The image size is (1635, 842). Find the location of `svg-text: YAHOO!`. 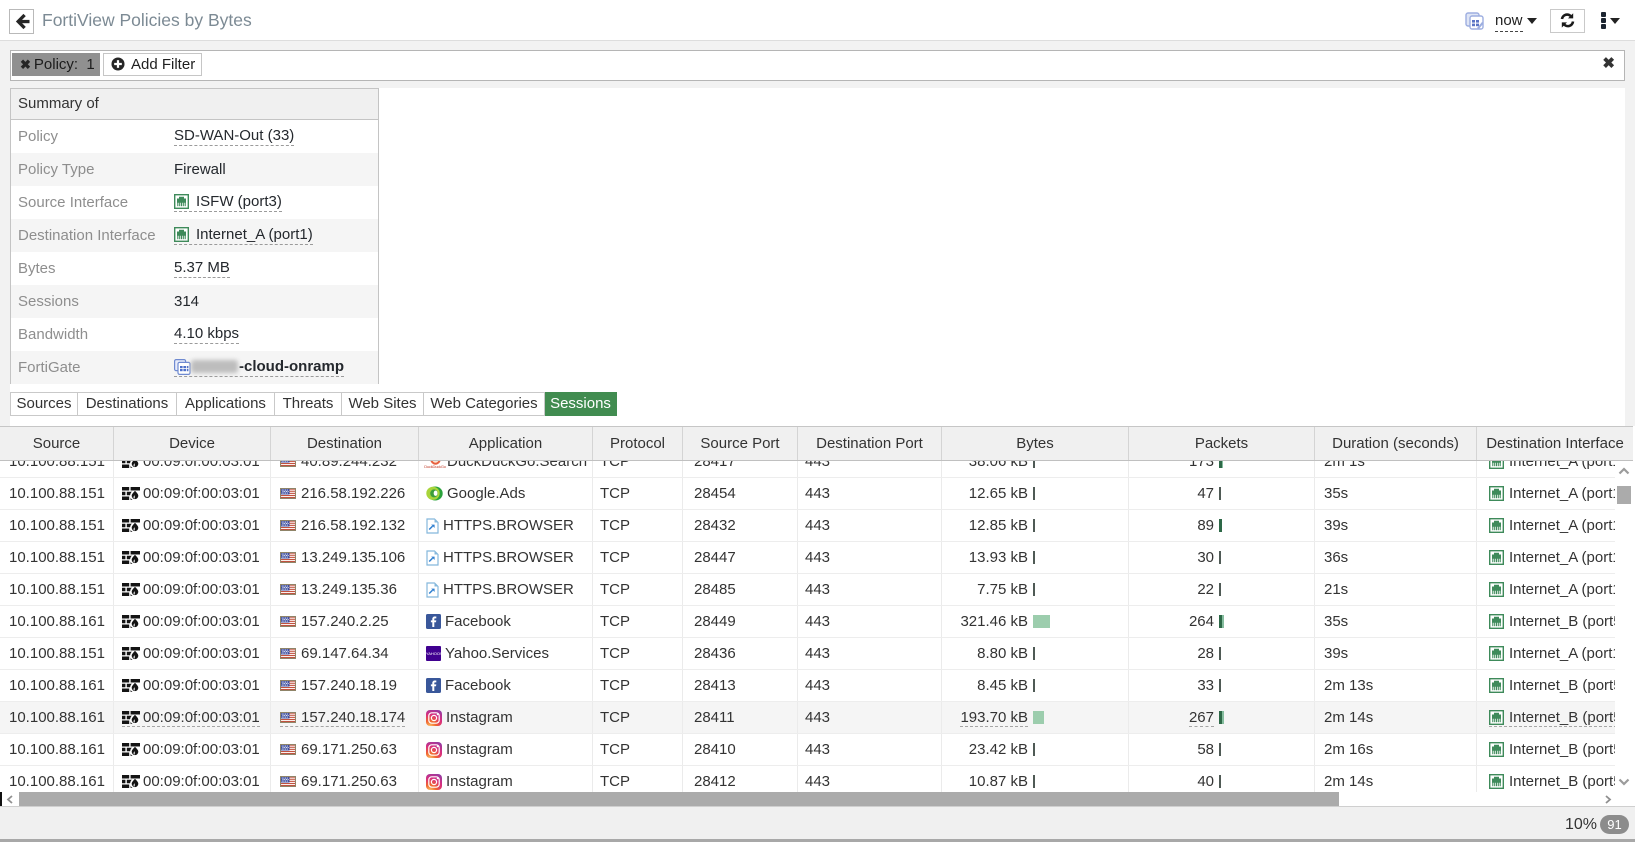

svg-text: YAHOO! is located at coordinates (433, 653).